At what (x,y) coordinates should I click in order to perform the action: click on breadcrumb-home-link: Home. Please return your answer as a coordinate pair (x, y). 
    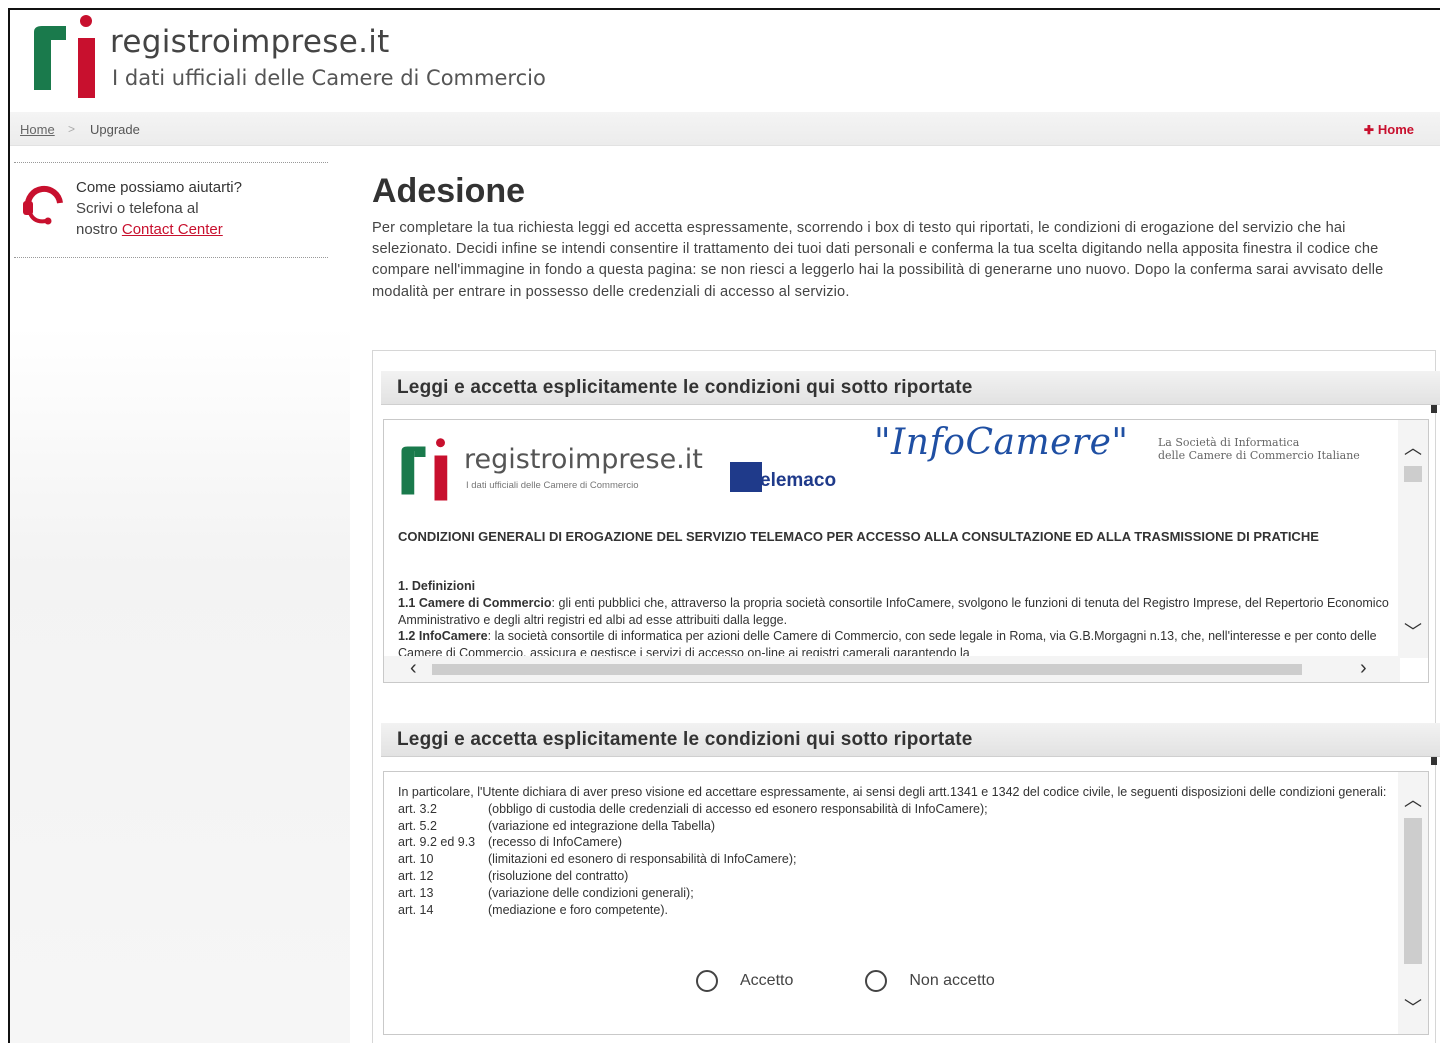
    Looking at the image, I should click on (37, 129).